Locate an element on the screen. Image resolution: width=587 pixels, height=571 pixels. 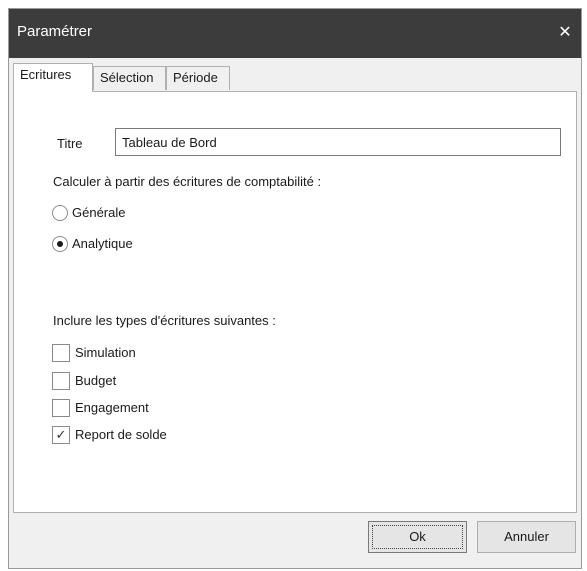
radio-generale-label: Générale is located at coordinates (99, 212).